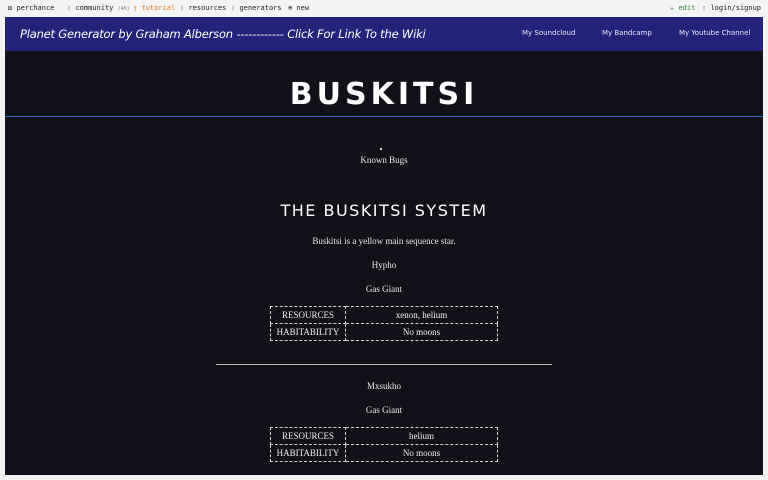 Image resolution: width=768 pixels, height=480 pixels. I want to click on generators-link: ▯ generators, so click(256, 8).